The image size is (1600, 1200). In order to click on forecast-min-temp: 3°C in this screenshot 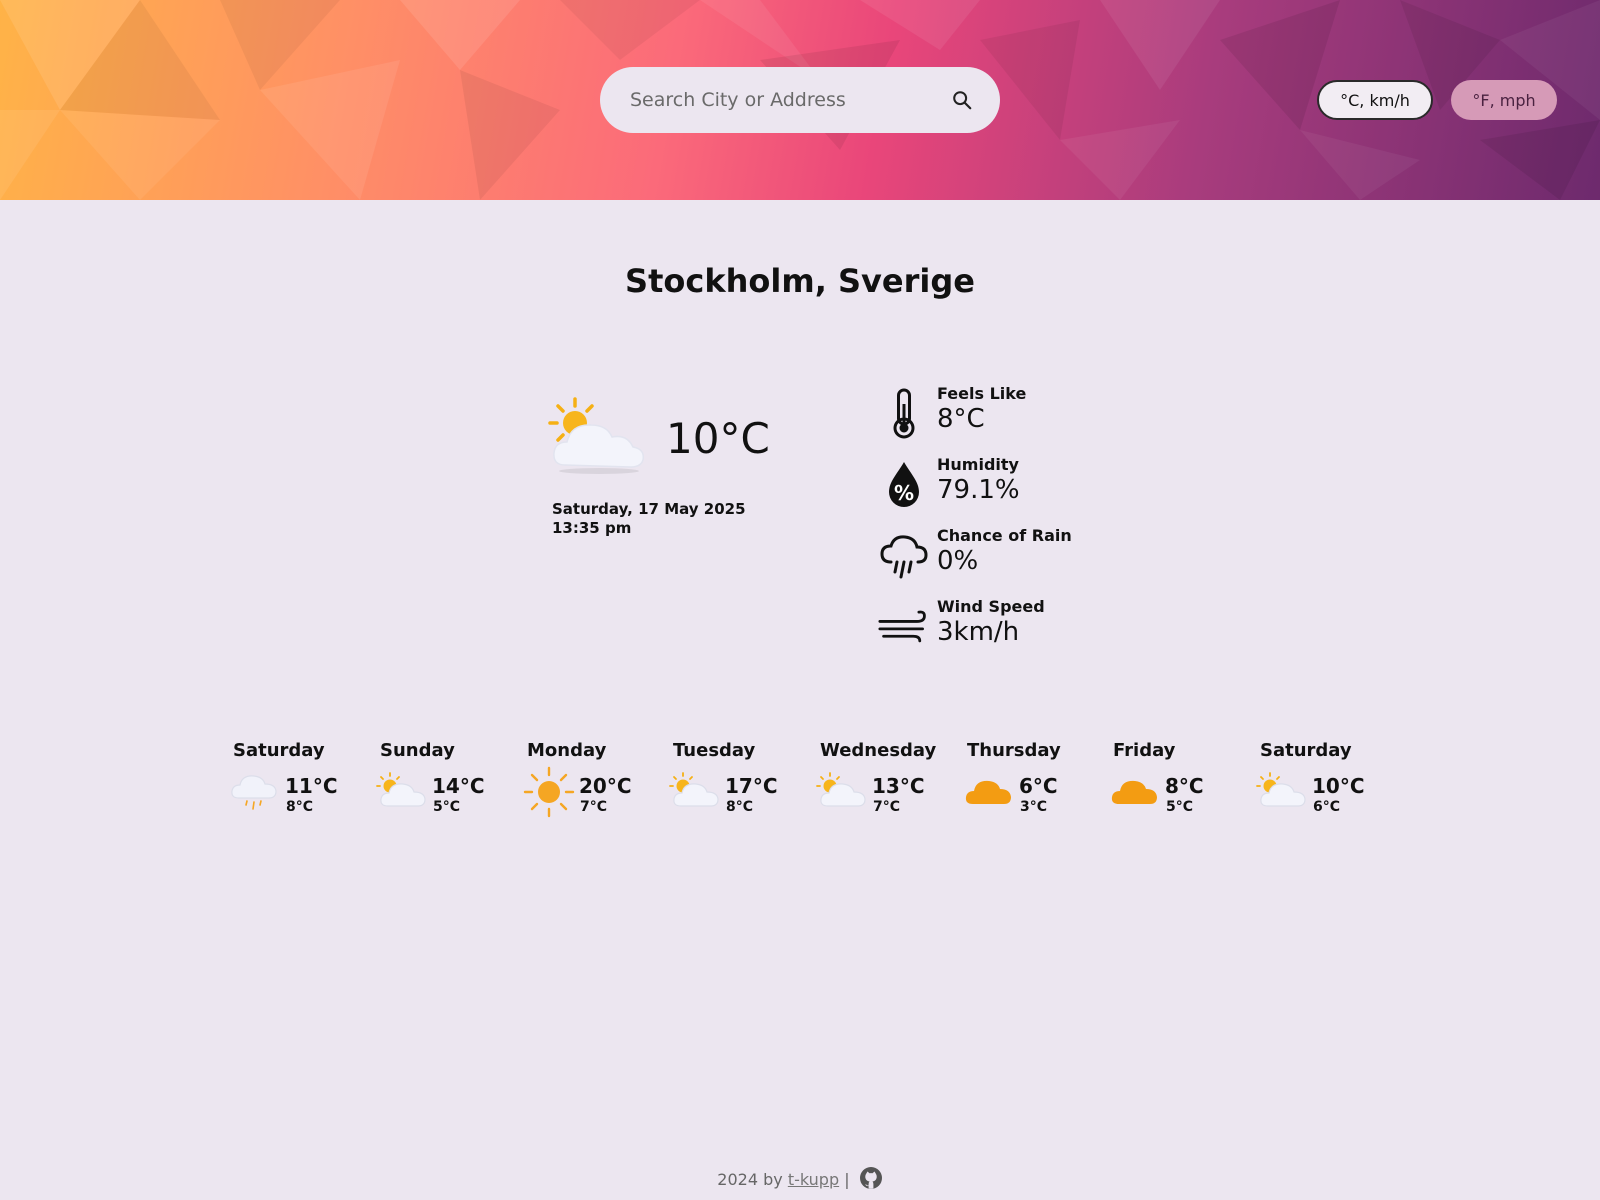, I will do `click(1034, 807)`.